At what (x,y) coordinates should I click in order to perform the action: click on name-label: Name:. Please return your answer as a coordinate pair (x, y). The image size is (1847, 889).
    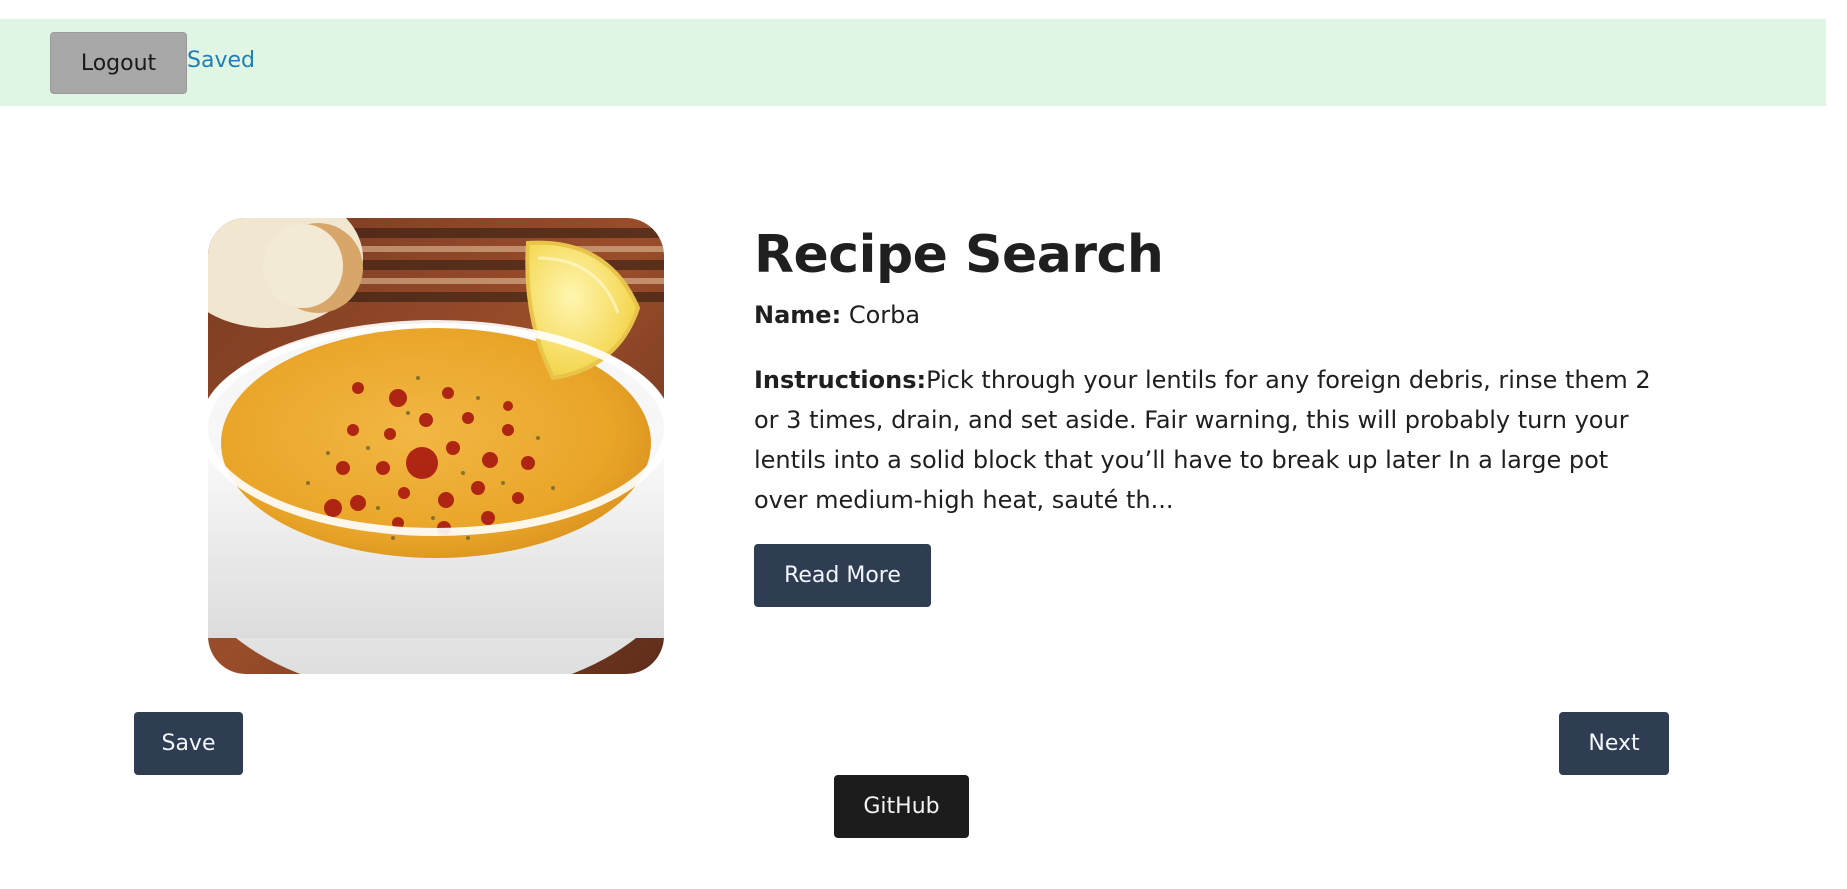
    Looking at the image, I should click on (798, 315).